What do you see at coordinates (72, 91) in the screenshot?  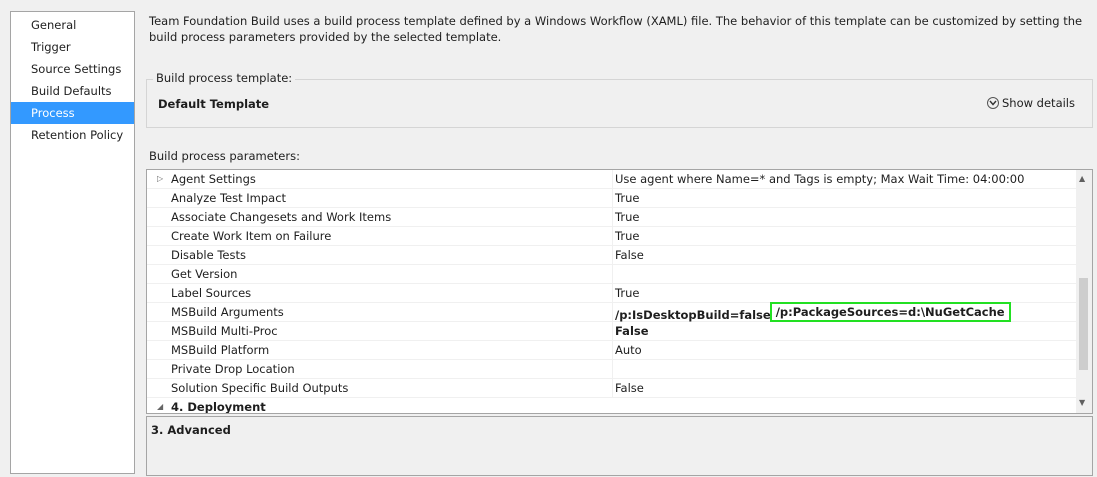 I see `nav-item-build-defaults: Build Defaults` at bounding box center [72, 91].